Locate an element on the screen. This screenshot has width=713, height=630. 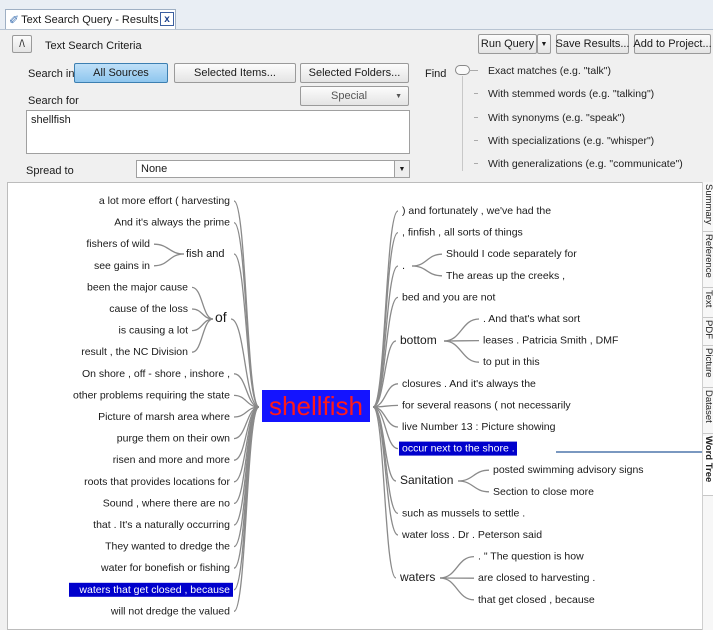
left-phrase: waters that get closed , because is located at coordinates (154, 590).